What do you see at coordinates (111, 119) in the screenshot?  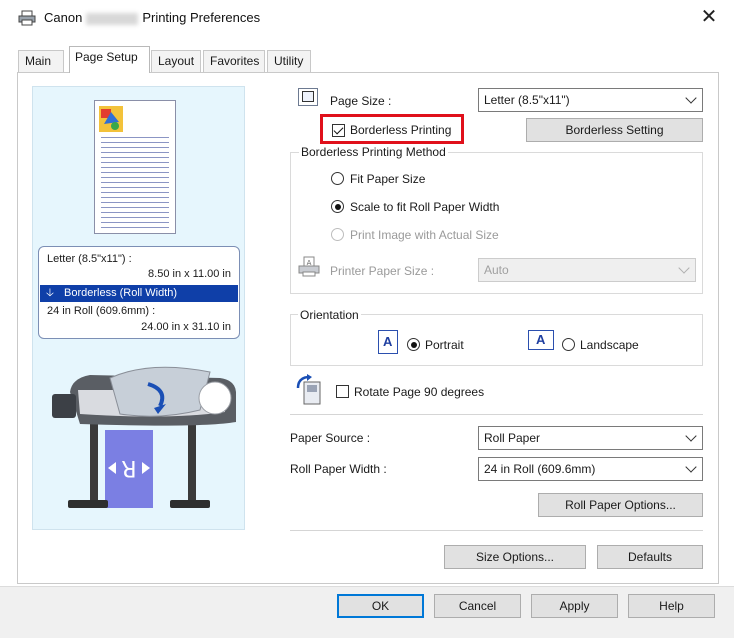 I see `image-thumbnail-icon` at bounding box center [111, 119].